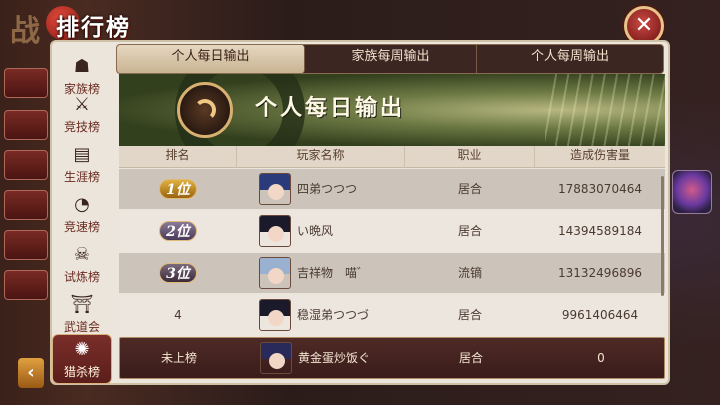  I want to click on hunt-emblem-icon, so click(205, 110).